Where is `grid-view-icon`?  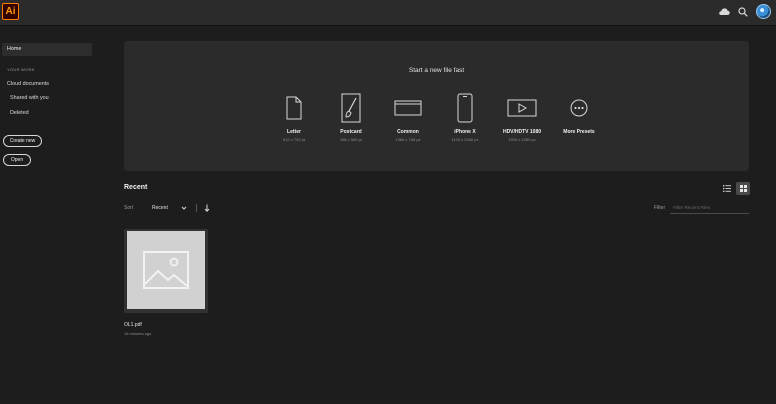
grid-view-icon is located at coordinates (743, 188).